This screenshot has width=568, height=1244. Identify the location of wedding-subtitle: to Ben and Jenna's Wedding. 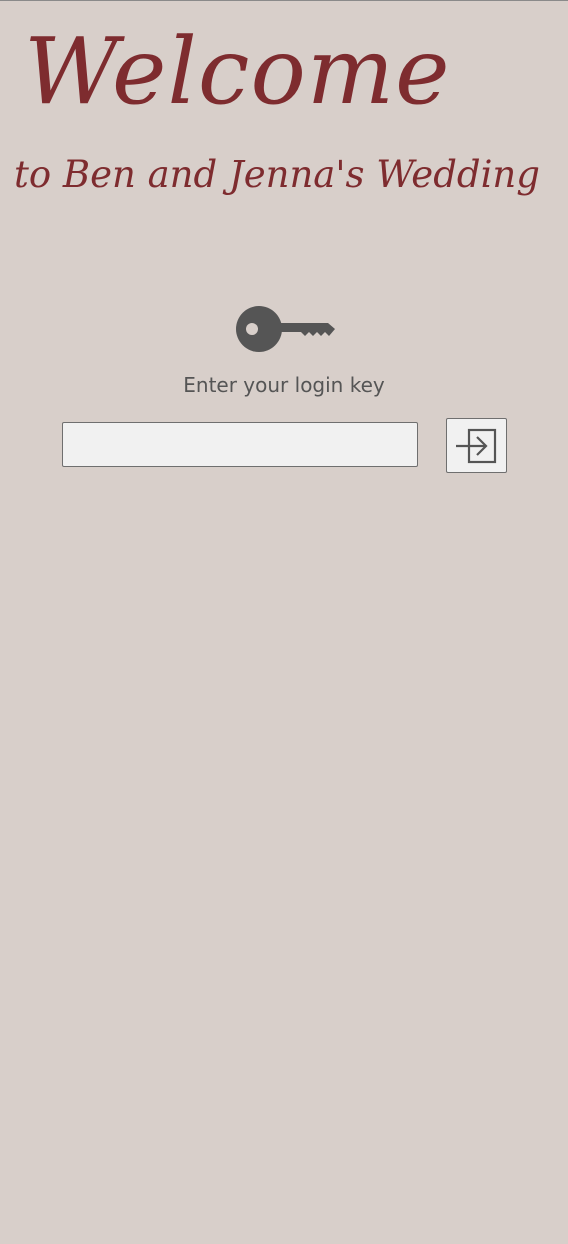
(277, 174).